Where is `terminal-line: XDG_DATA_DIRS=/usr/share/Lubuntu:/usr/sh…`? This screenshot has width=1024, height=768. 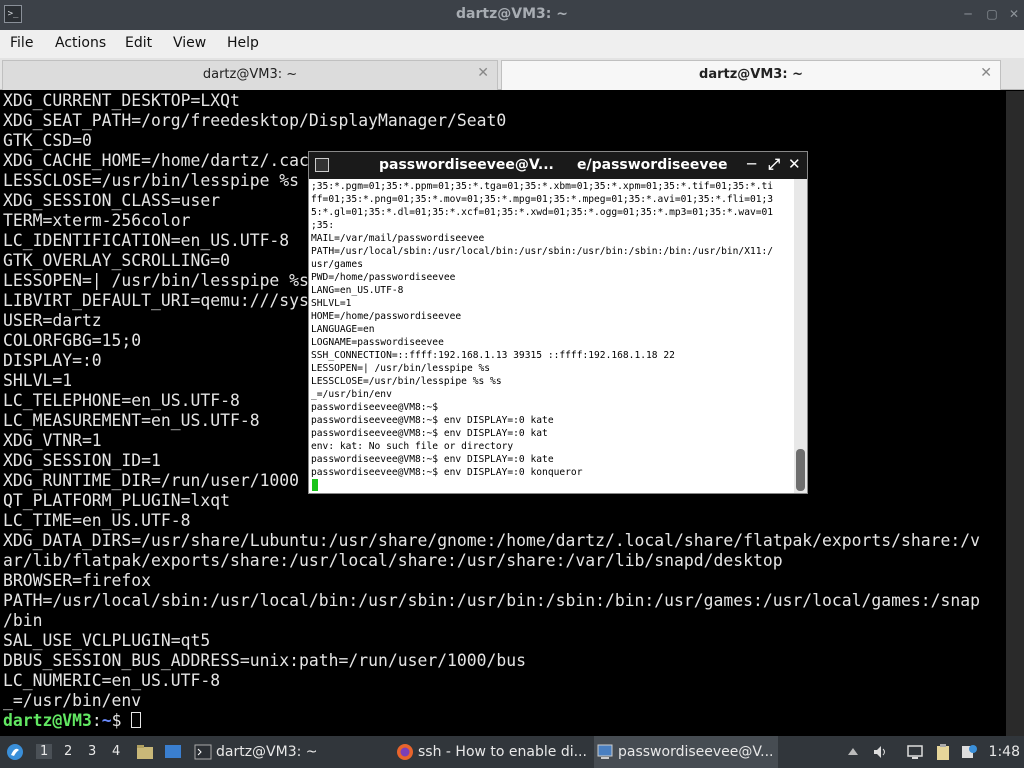
terminal-line: XDG_DATA_DIRS=/usr/share/Lubuntu:/usr/sh… is located at coordinates (491, 540).